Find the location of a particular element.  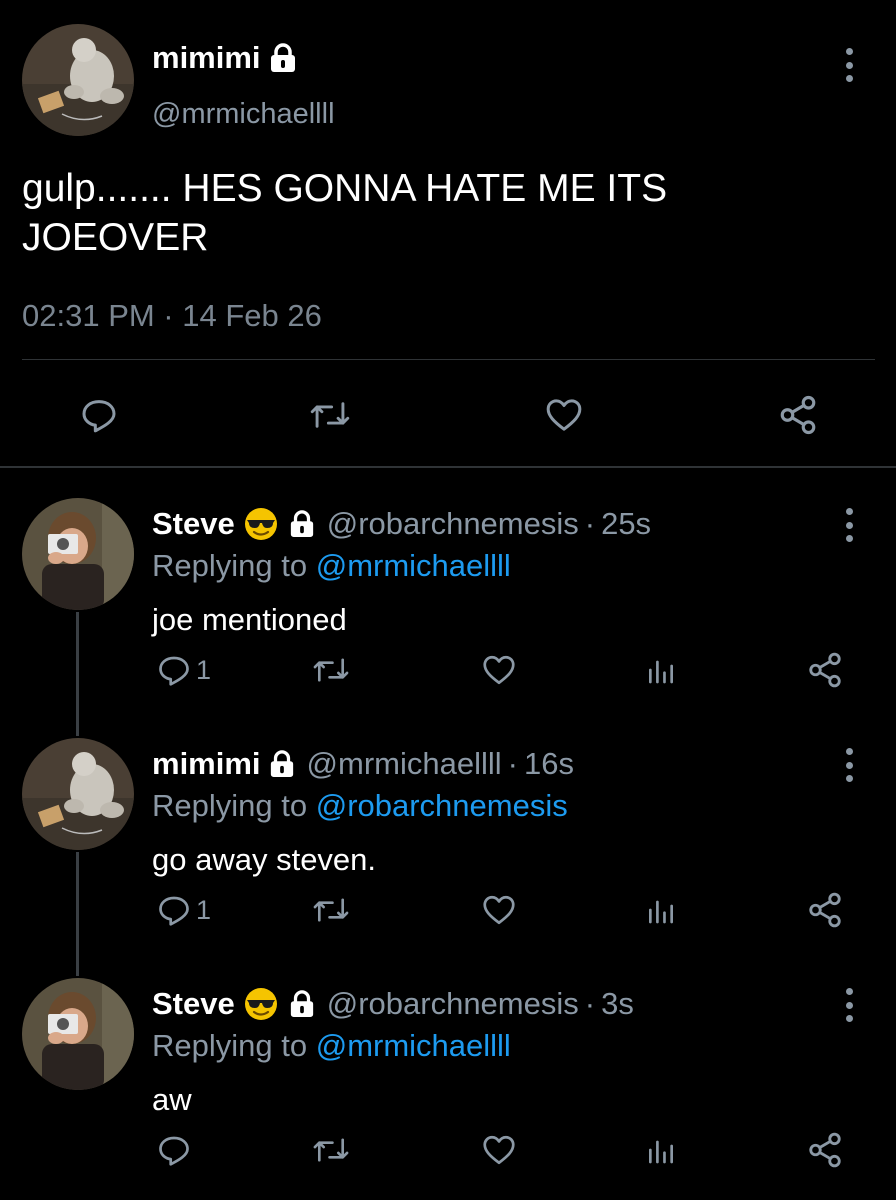

reply-header: Steve @robarchnemesis · 25s is located at coordinates (401, 524).